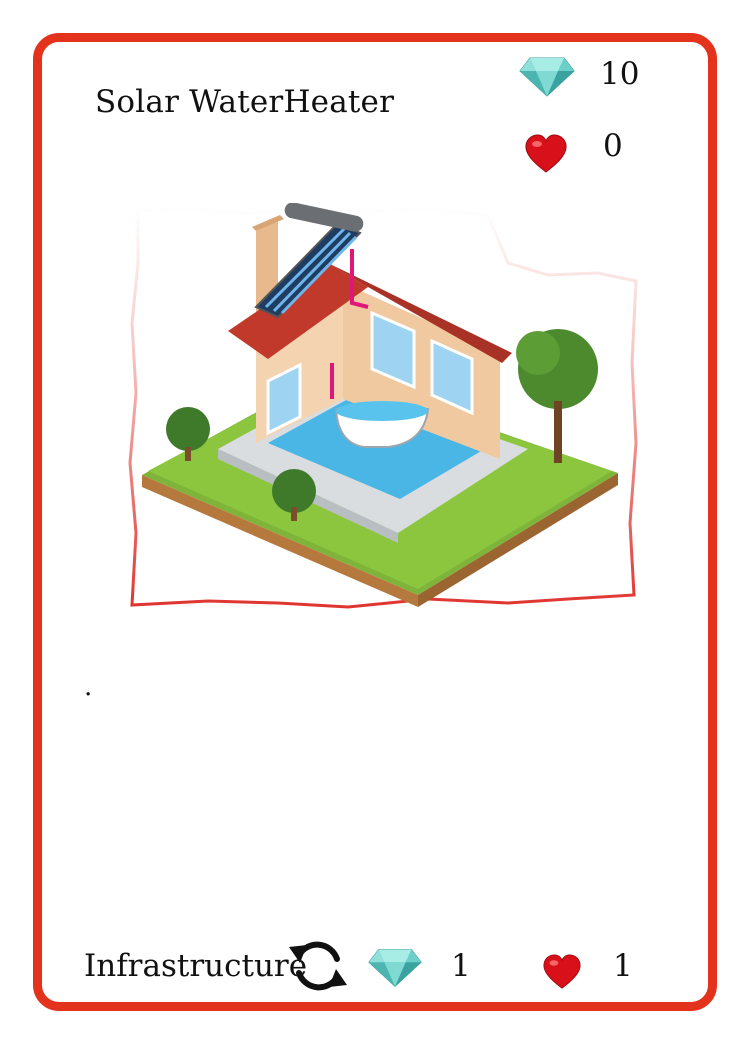  Describe the element at coordinates (318, 966) in the screenshot. I see `refresh-cycle-icon` at that location.